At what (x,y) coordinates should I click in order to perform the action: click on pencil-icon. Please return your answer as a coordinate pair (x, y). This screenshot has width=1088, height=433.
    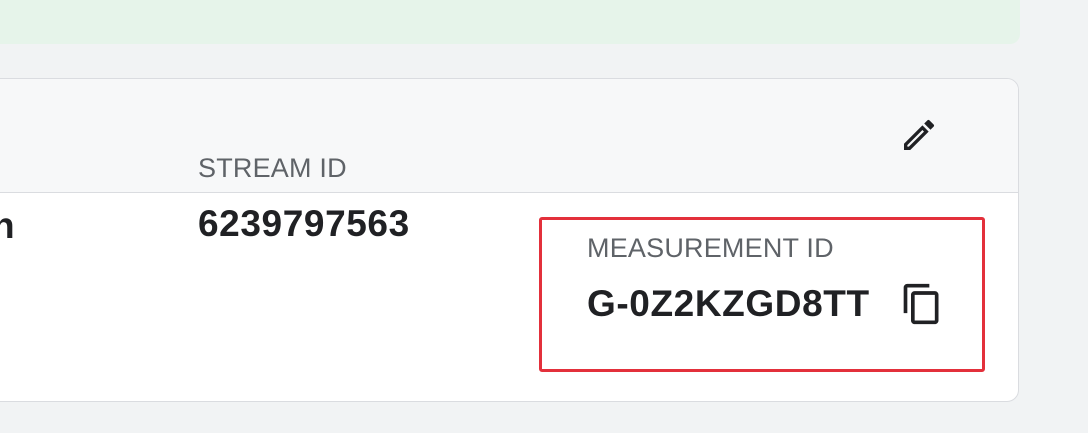
    Looking at the image, I should click on (919, 137).